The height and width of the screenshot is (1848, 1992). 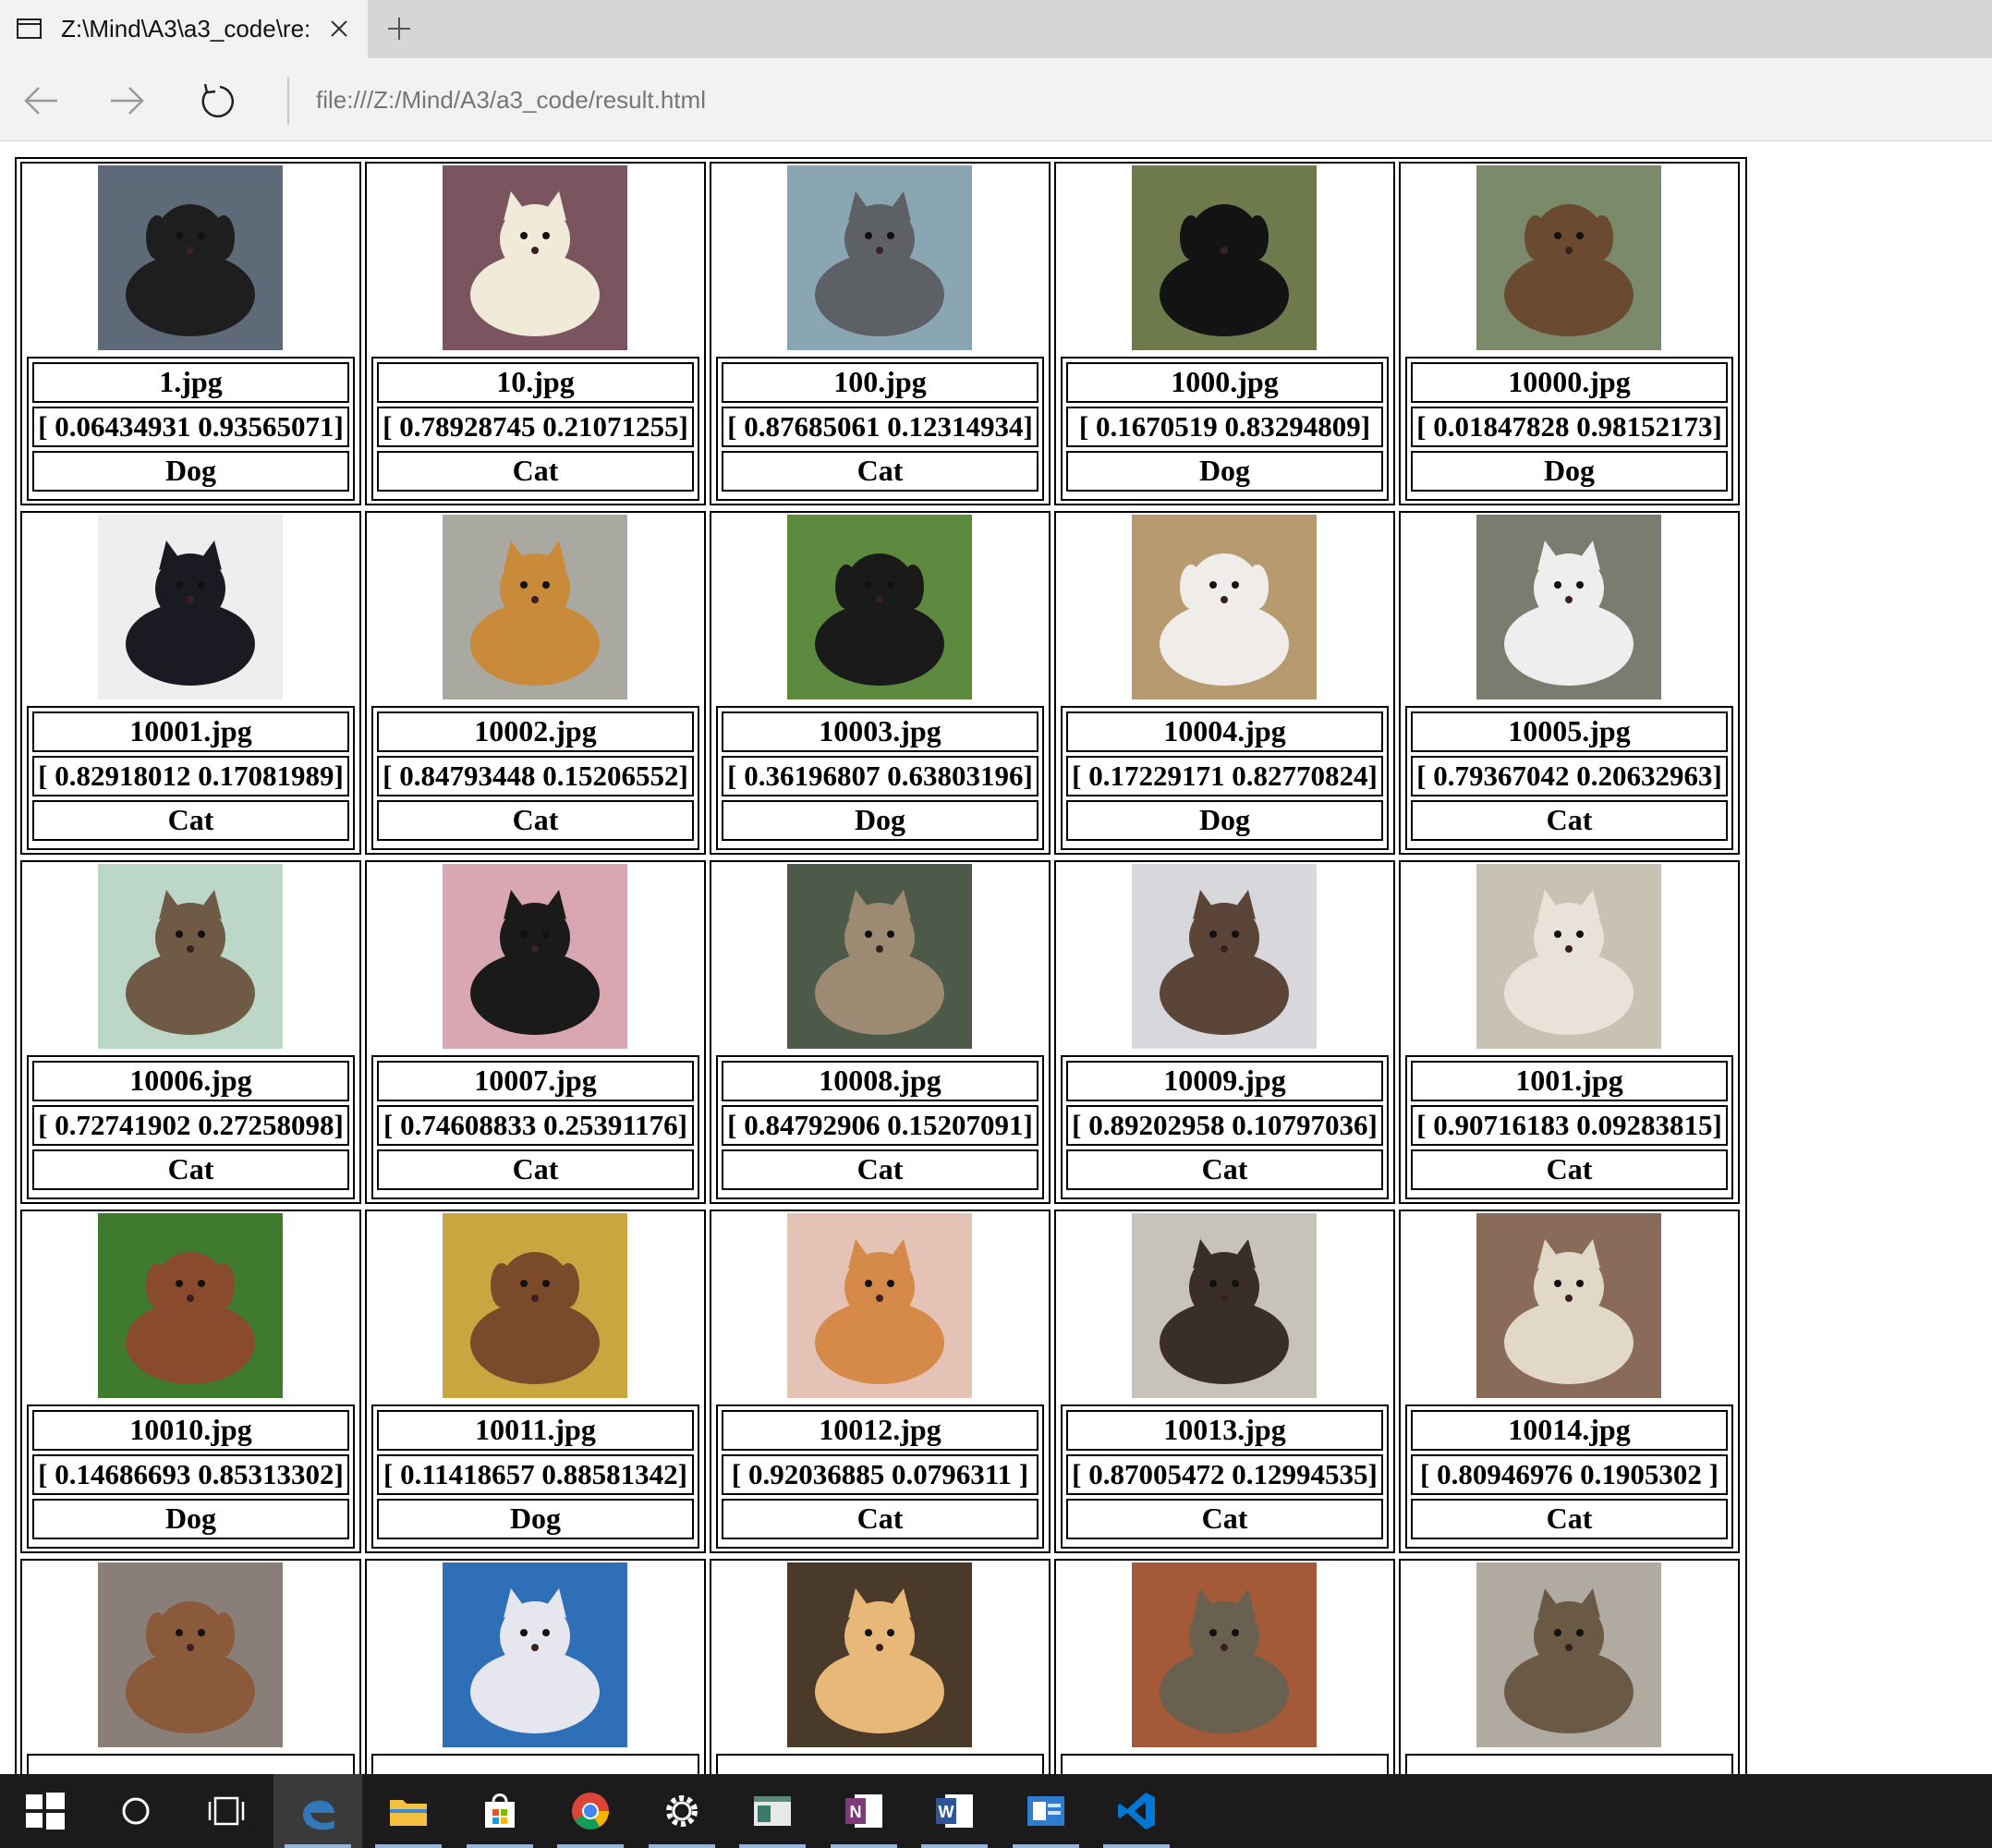 I want to click on start-icon, so click(x=45, y=1811).